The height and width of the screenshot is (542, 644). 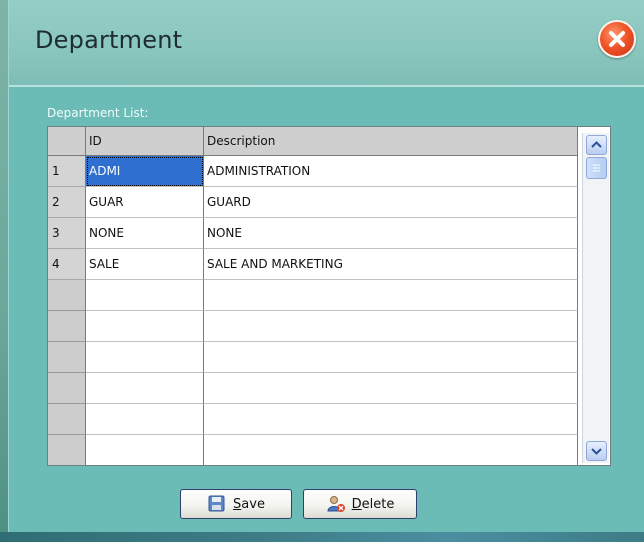 I want to click on cell-id: SALE, so click(x=145, y=264).